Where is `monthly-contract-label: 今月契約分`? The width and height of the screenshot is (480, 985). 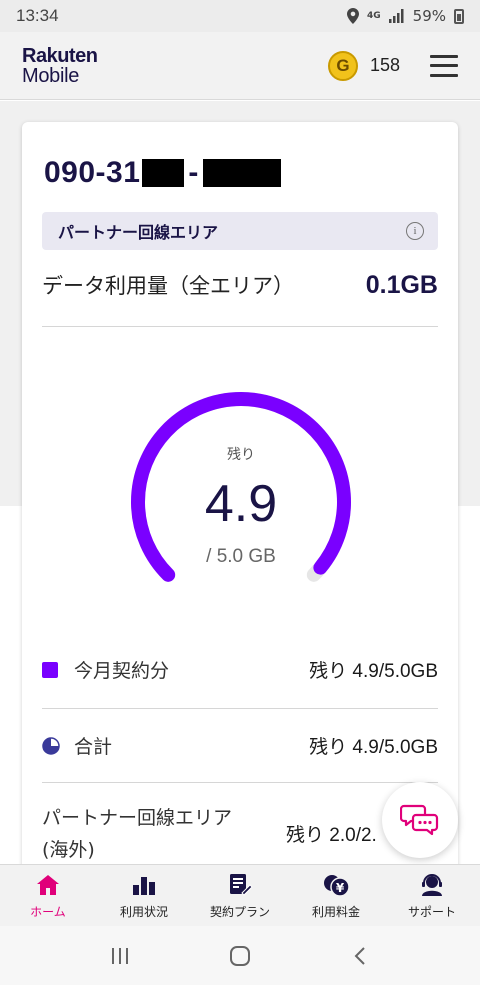
monthly-contract-label: 今月契約分 is located at coordinates (122, 671).